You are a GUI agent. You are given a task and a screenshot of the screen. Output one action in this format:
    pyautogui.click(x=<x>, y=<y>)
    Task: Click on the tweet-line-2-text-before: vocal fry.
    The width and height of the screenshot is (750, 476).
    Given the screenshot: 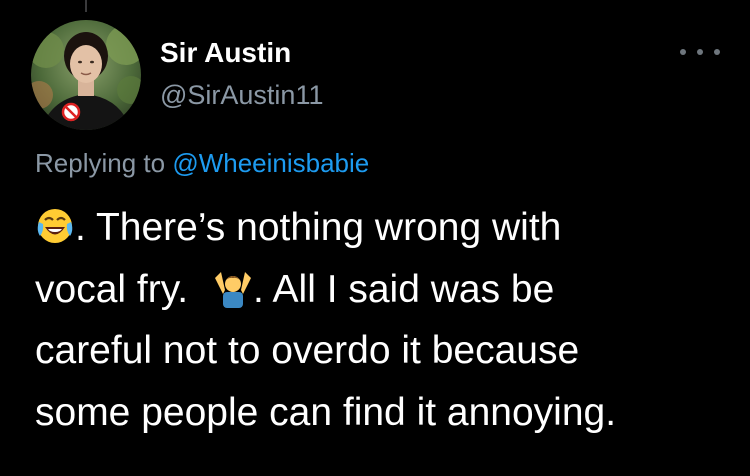 What is the action you would take?
    pyautogui.click(x=112, y=289)
    